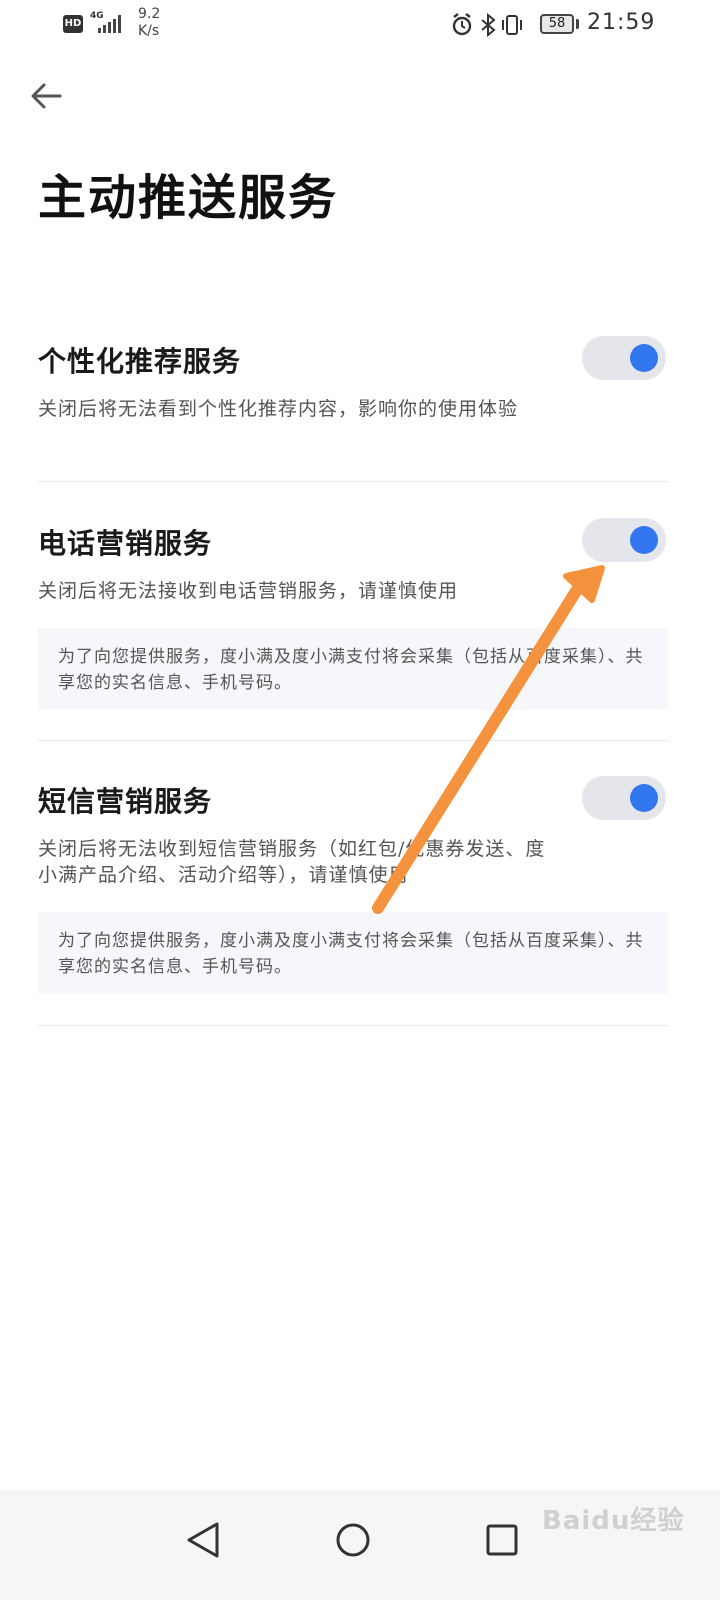  Describe the element at coordinates (360, 25) in the screenshot. I see `status-bar: HD 4G 9.2 K/s 58 21:59` at that location.